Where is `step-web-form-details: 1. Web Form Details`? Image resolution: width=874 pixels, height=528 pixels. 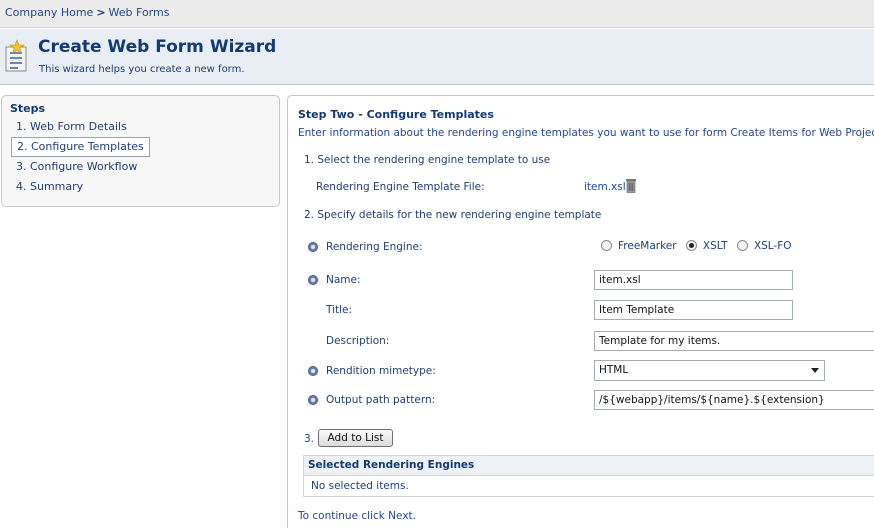
step-web-form-details: 1. Web Form Details is located at coordinates (140, 127).